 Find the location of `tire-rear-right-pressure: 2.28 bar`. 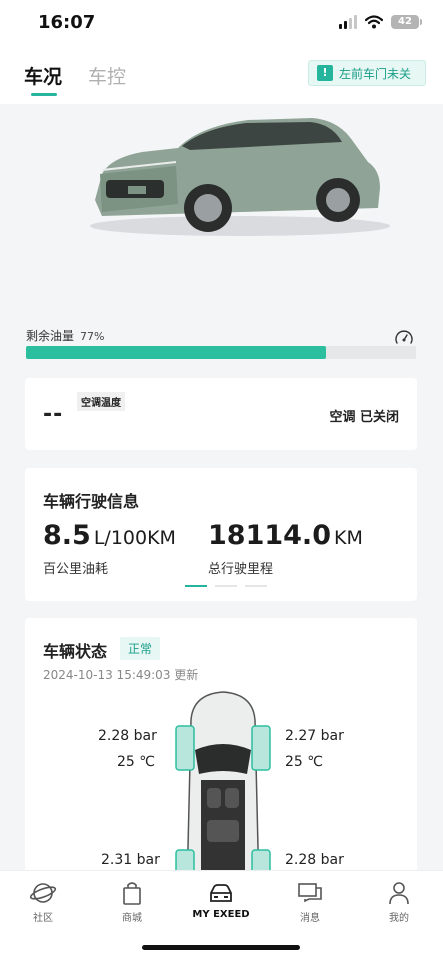

tire-rear-right-pressure: 2.28 bar is located at coordinates (314, 860).